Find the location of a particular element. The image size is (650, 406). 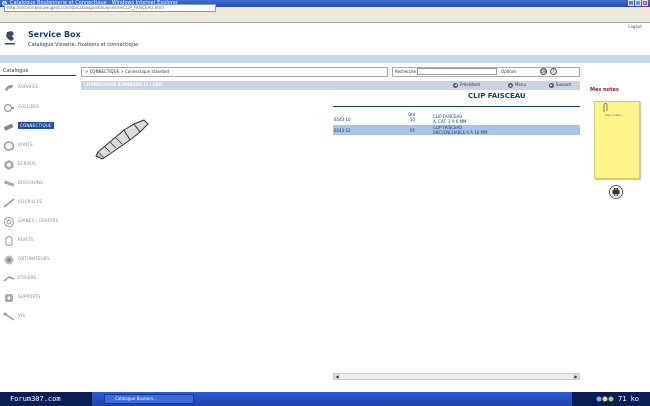

sidebar-item-supports: SUPPORTS is located at coordinates (38, 298).